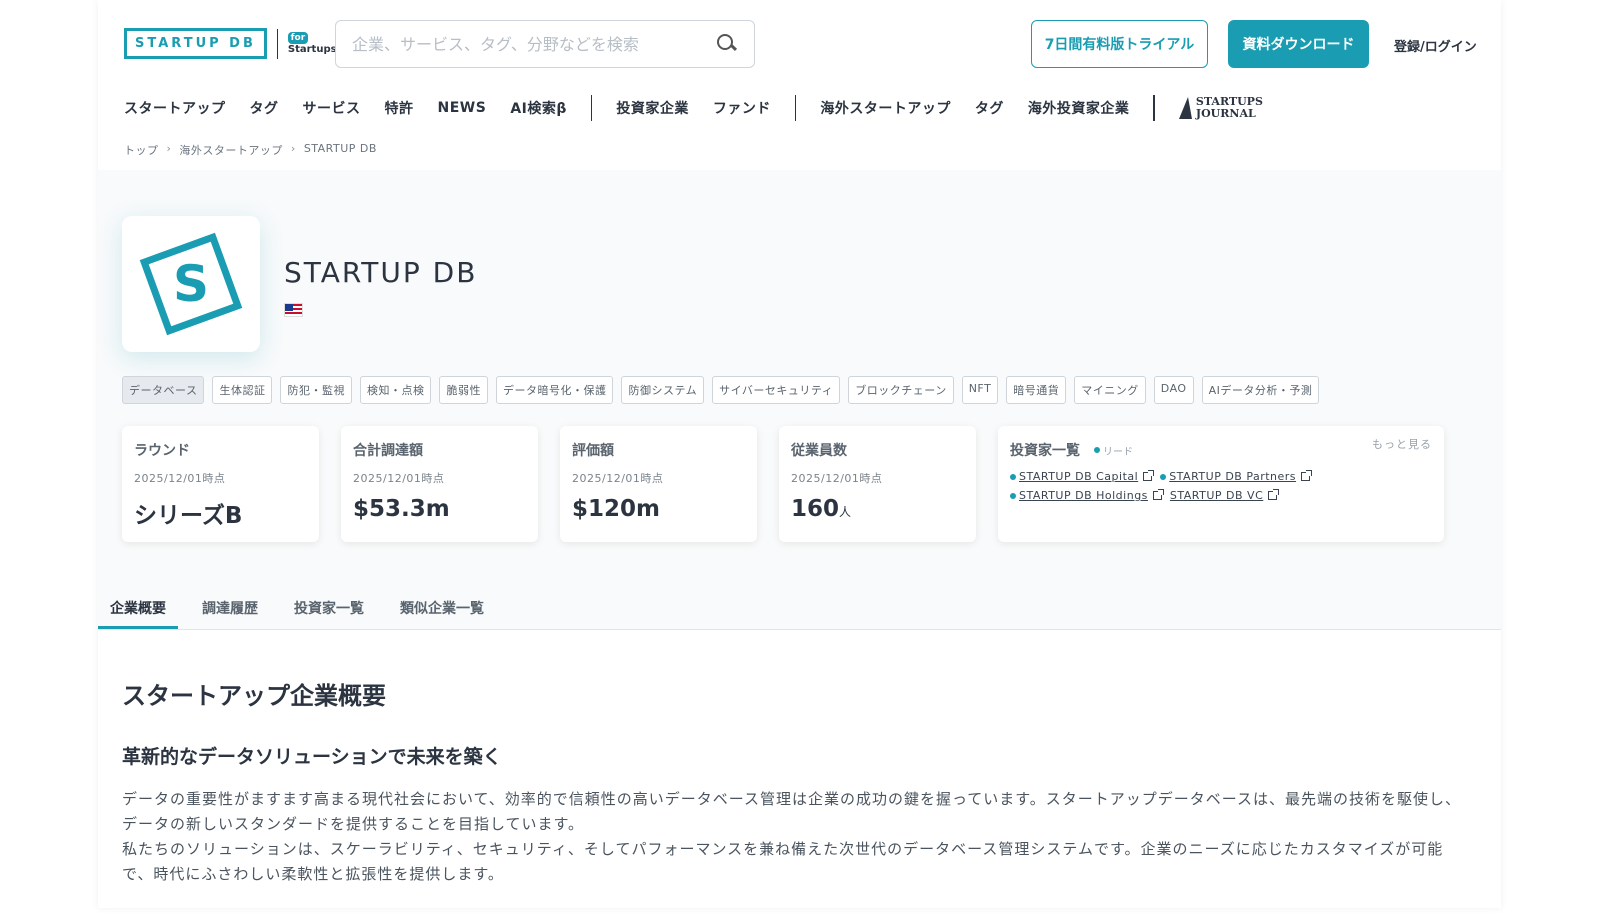  I want to click on lead-legend: リード, so click(1113, 450).